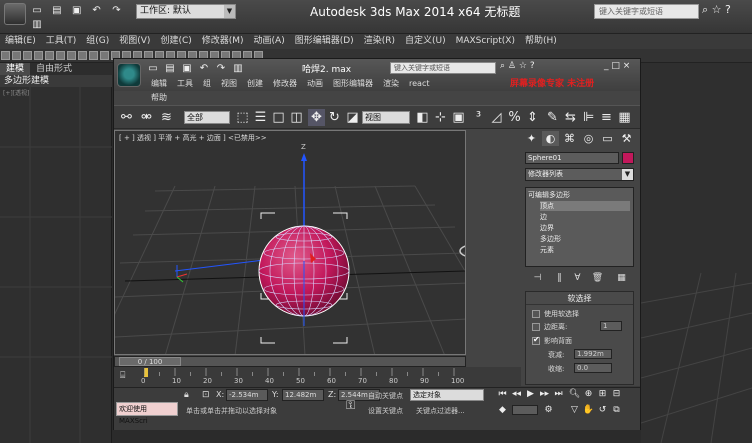 This screenshot has width=752, height=443. Describe the element at coordinates (514, 117) in the screenshot. I see `percent-snap-icon: %` at that location.